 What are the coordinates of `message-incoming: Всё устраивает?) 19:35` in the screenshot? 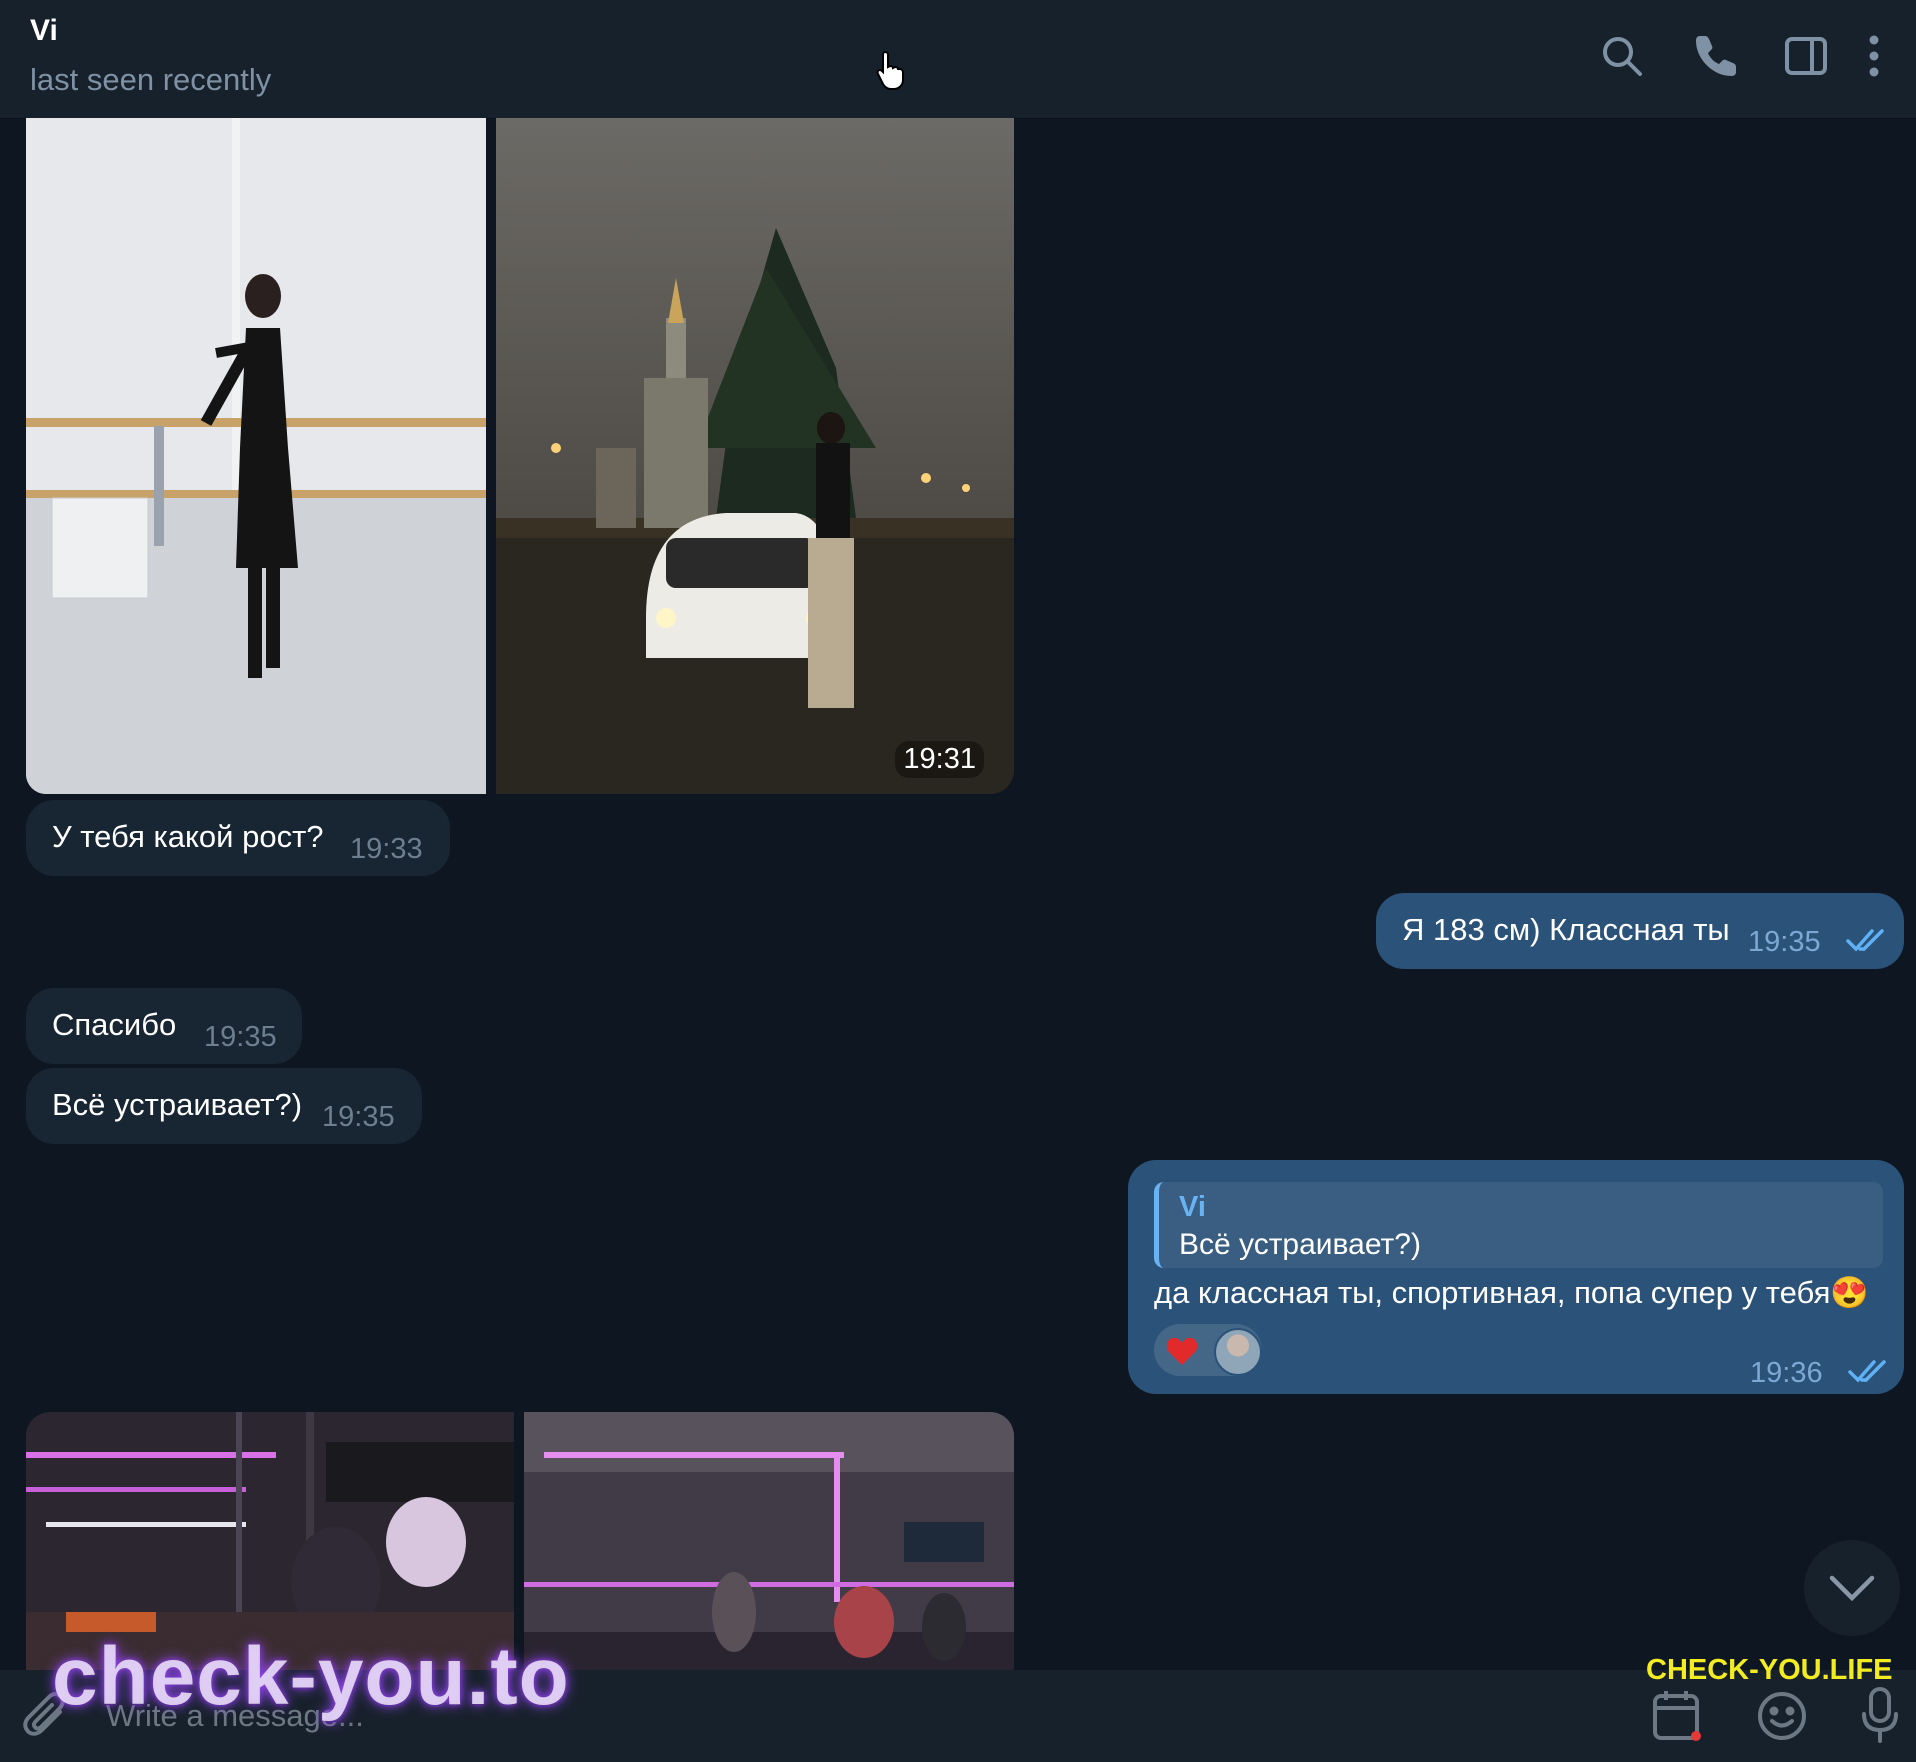 It's located at (224, 1106).